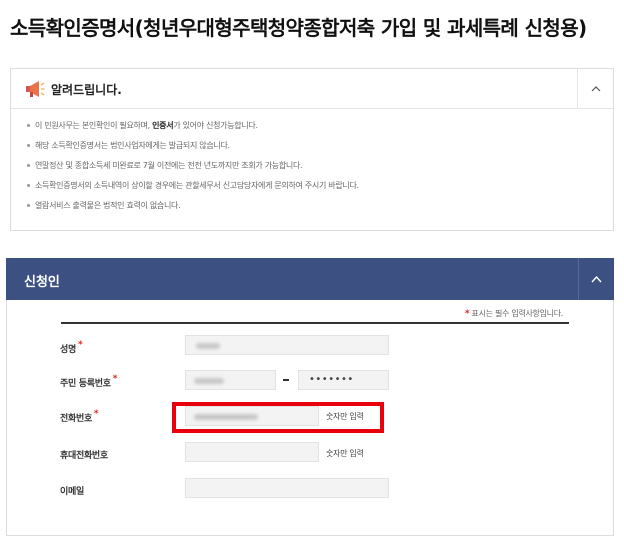 This screenshot has width=624, height=554. What do you see at coordinates (132, 145) in the screenshot?
I see `notice-item-text: 해당 소득확인증명서는 법인사업자에게는 발급되지 않습니다.` at bounding box center [132, 145].